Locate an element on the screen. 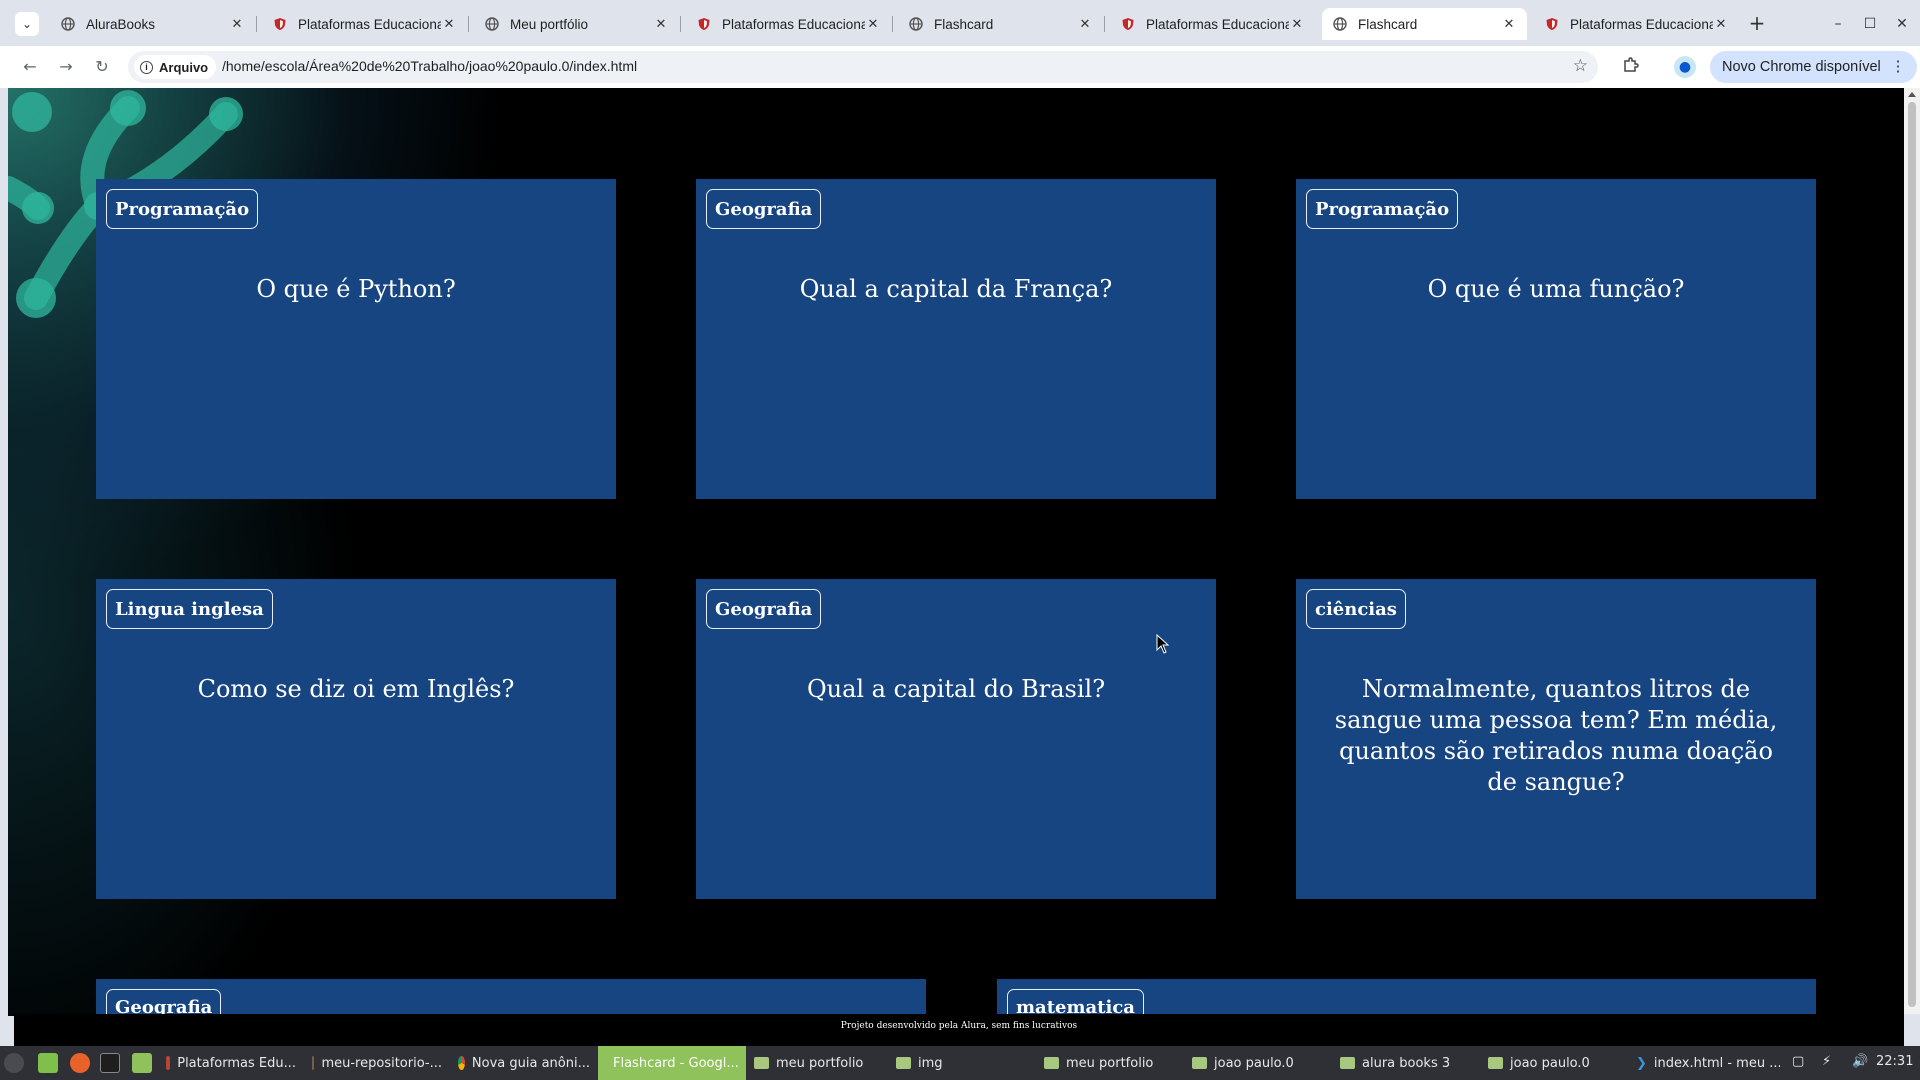  new-tab-button: + is located at coordinates (1757, 24).